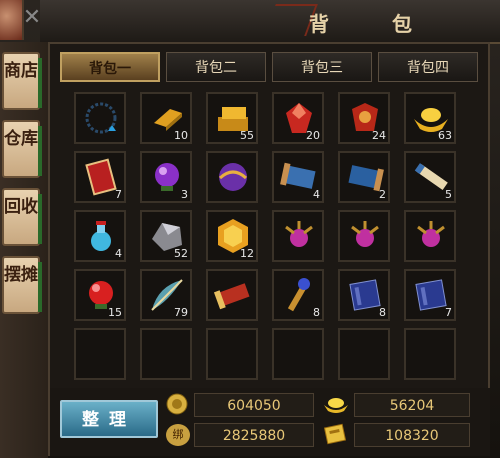 The height and width of the screenshot is (458, 500). I want to click on inventory-slot: 63, so click(430, 118).